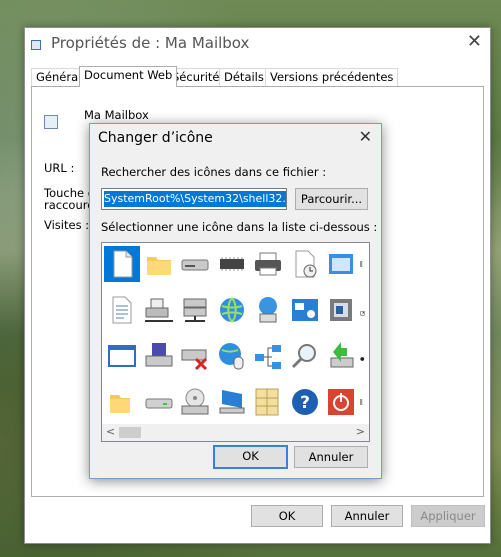 This screenshot has width=501, height=557. Describe the element at coordinates (130, 432) in the screenshot. I see `scroll-thumb` at that location.